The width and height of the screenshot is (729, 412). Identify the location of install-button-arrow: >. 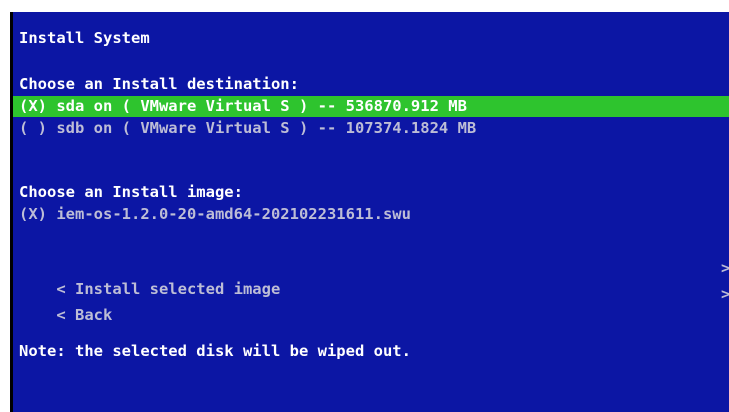
(725, 268).